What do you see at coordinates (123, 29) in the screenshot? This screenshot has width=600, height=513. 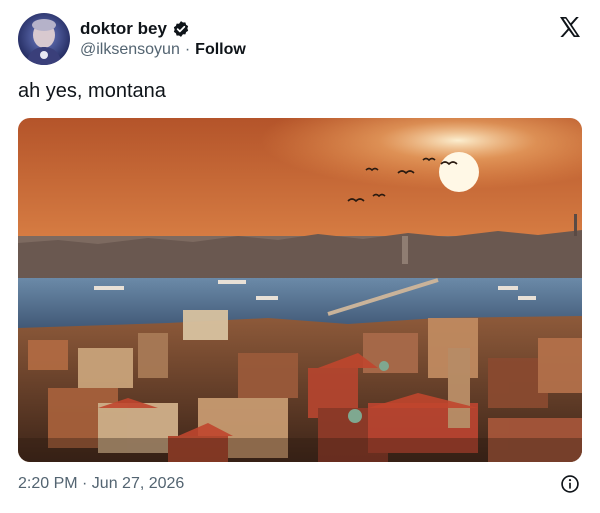 I see `display-name: doktor bey` at bounding box center [123, 29].